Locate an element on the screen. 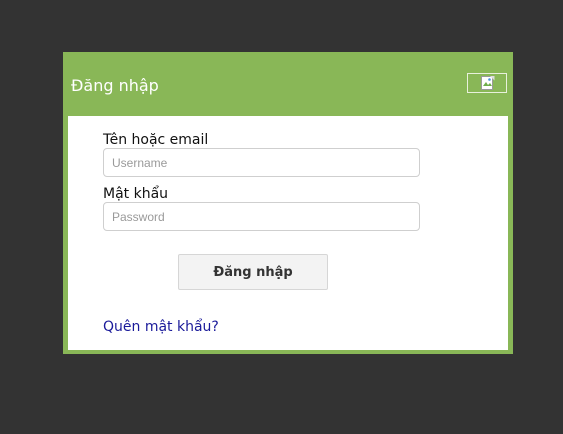 Image resolution: width=563 pixels, height=434 pixels. close-button is located at coordinates (487, 83).